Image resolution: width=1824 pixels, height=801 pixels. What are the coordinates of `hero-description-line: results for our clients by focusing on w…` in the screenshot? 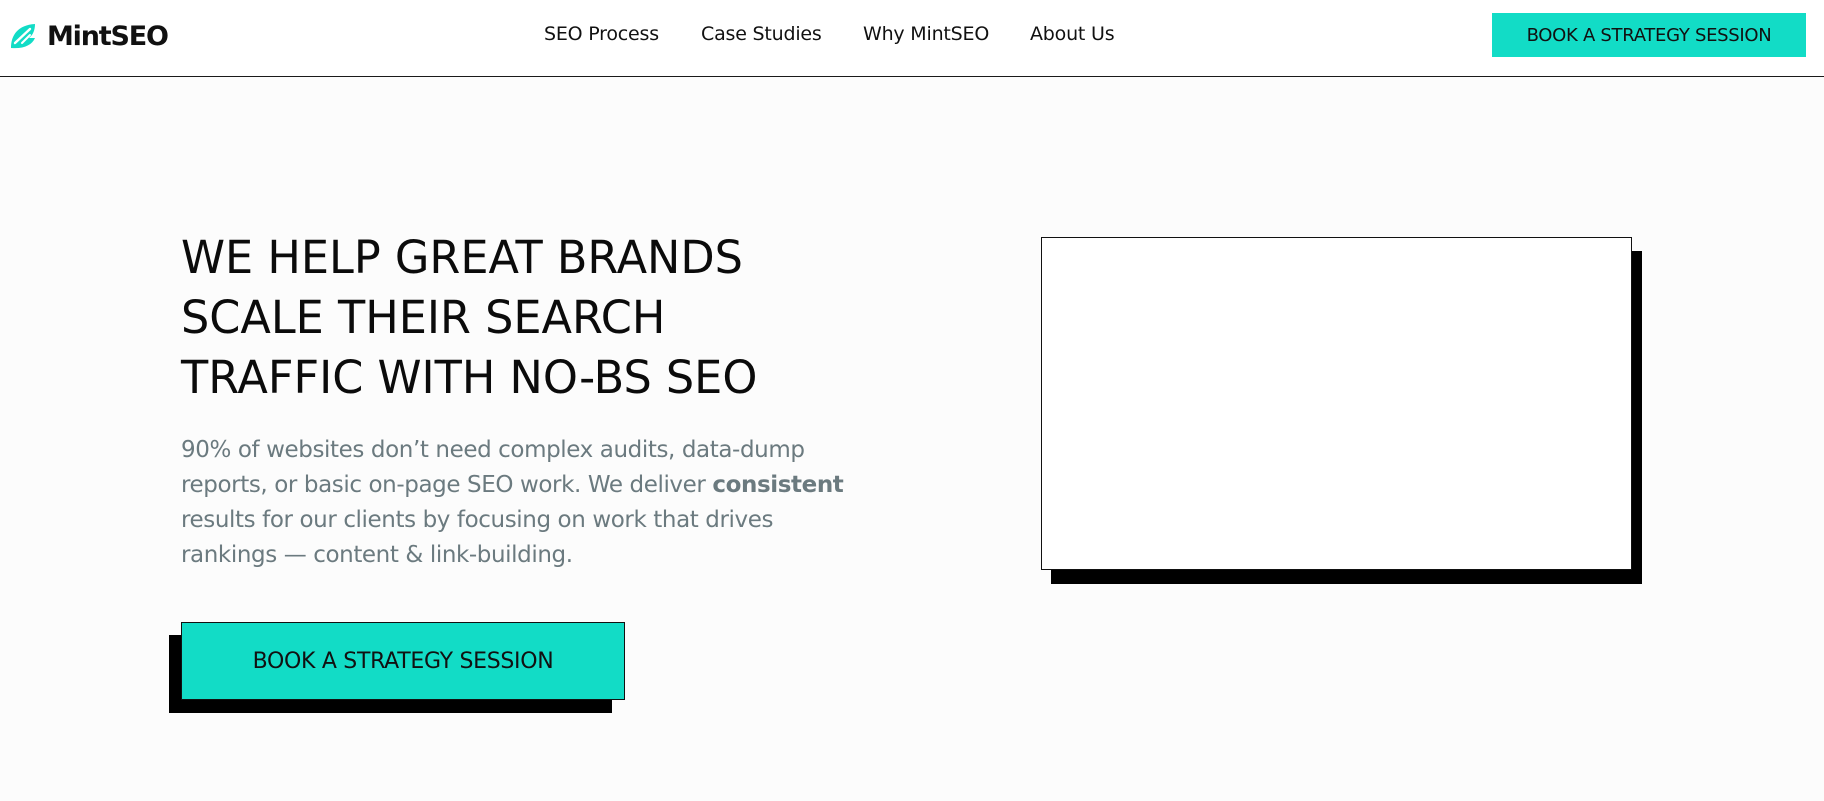 It's located at (477, 520).